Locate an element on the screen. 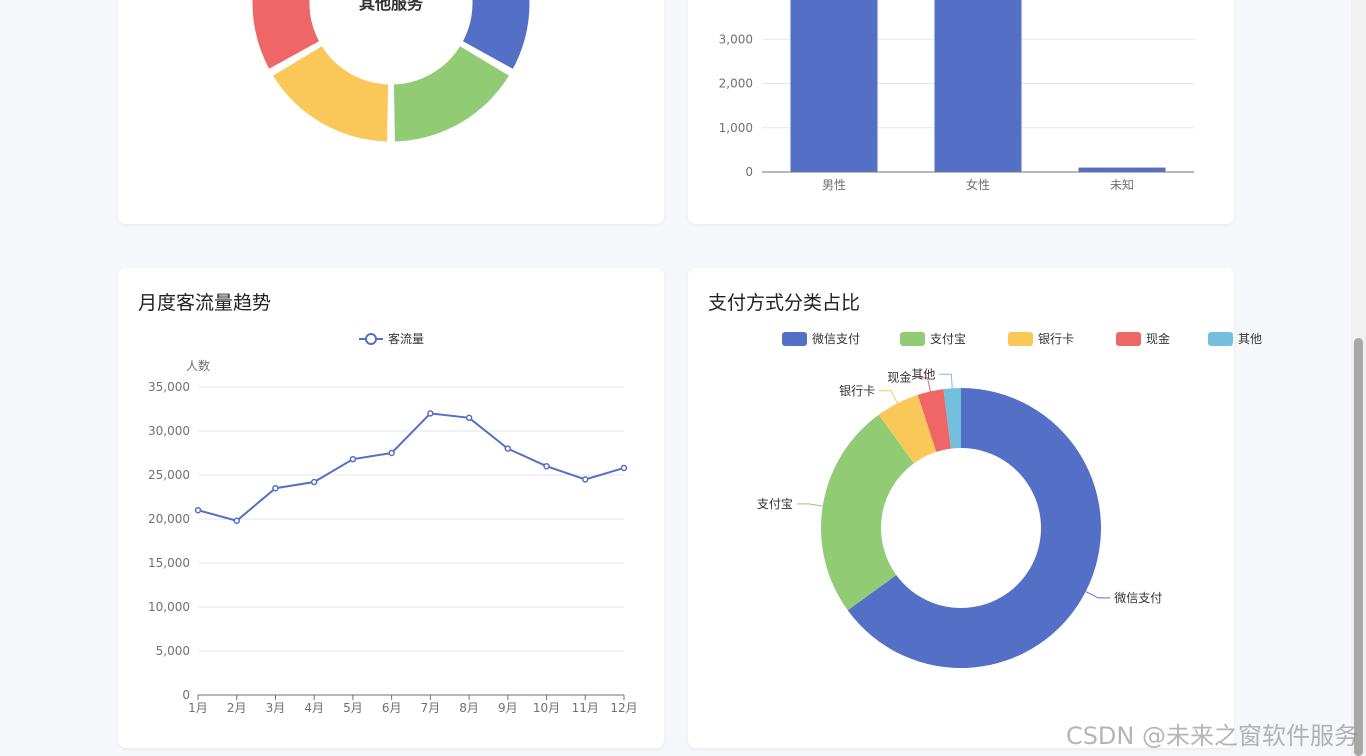 Image resolution: width=1366 pixels, height=756 pixels. line-xtick-label: 5月 is located at coordinates (353, 708).